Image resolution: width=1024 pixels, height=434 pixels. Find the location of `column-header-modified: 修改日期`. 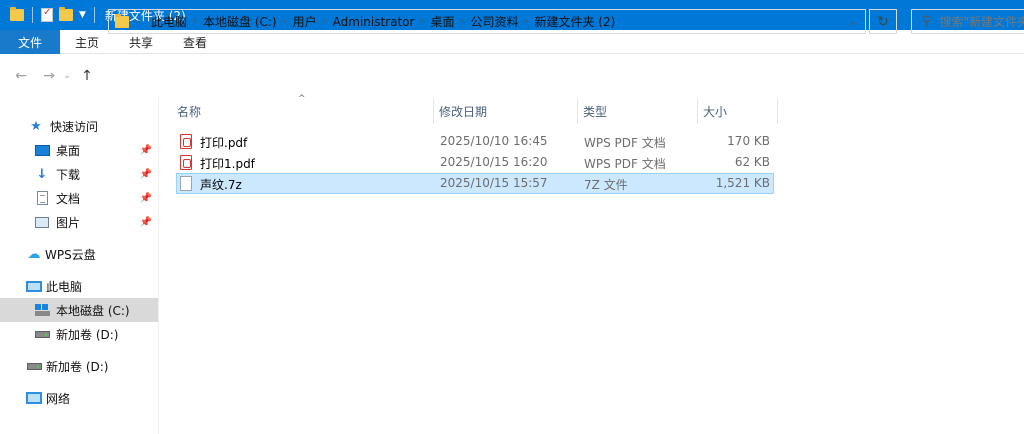

column-header-modified: 修改日期 is located at coordinates (506, 111).